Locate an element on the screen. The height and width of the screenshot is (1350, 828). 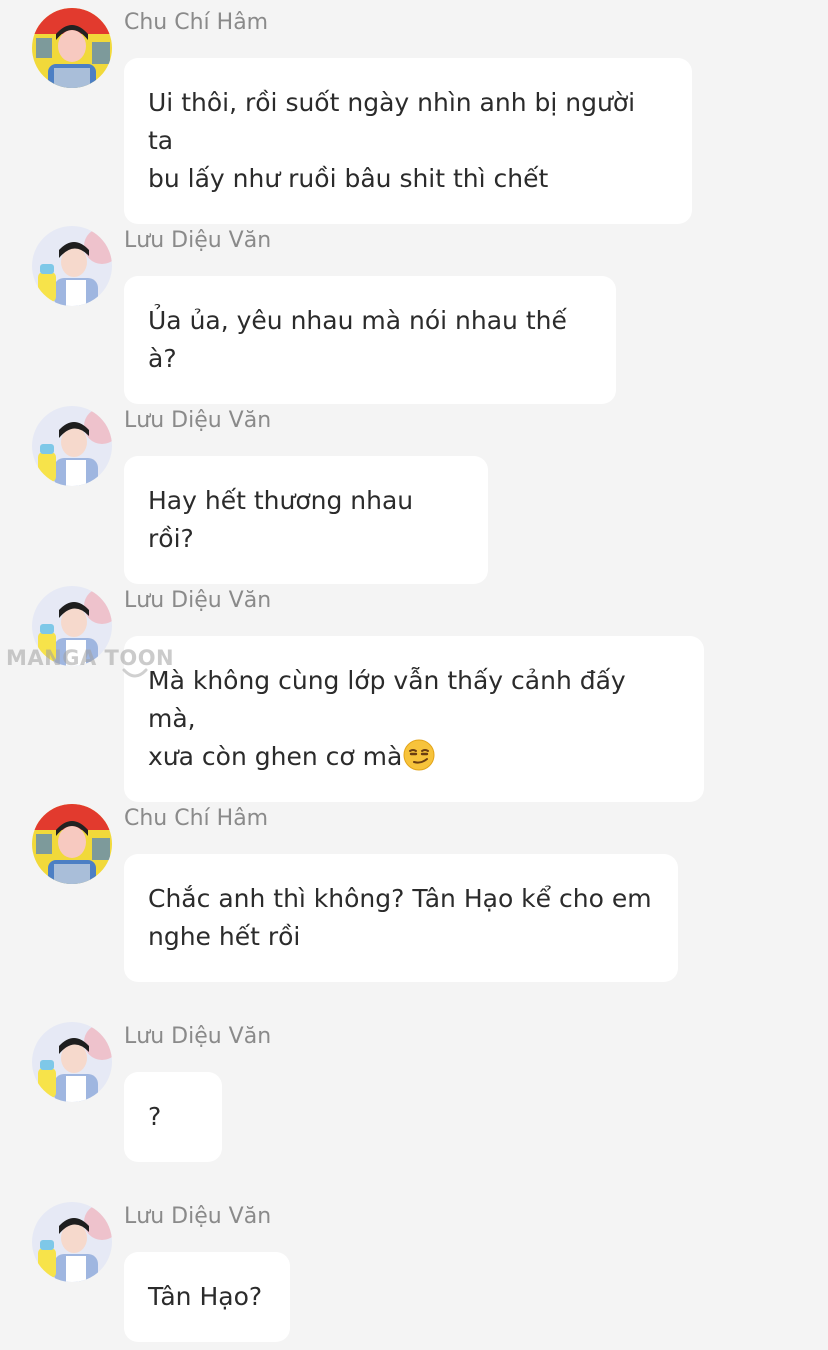
message-text: xưa còn ghen cơ mà is located at coordinates (275, 756).